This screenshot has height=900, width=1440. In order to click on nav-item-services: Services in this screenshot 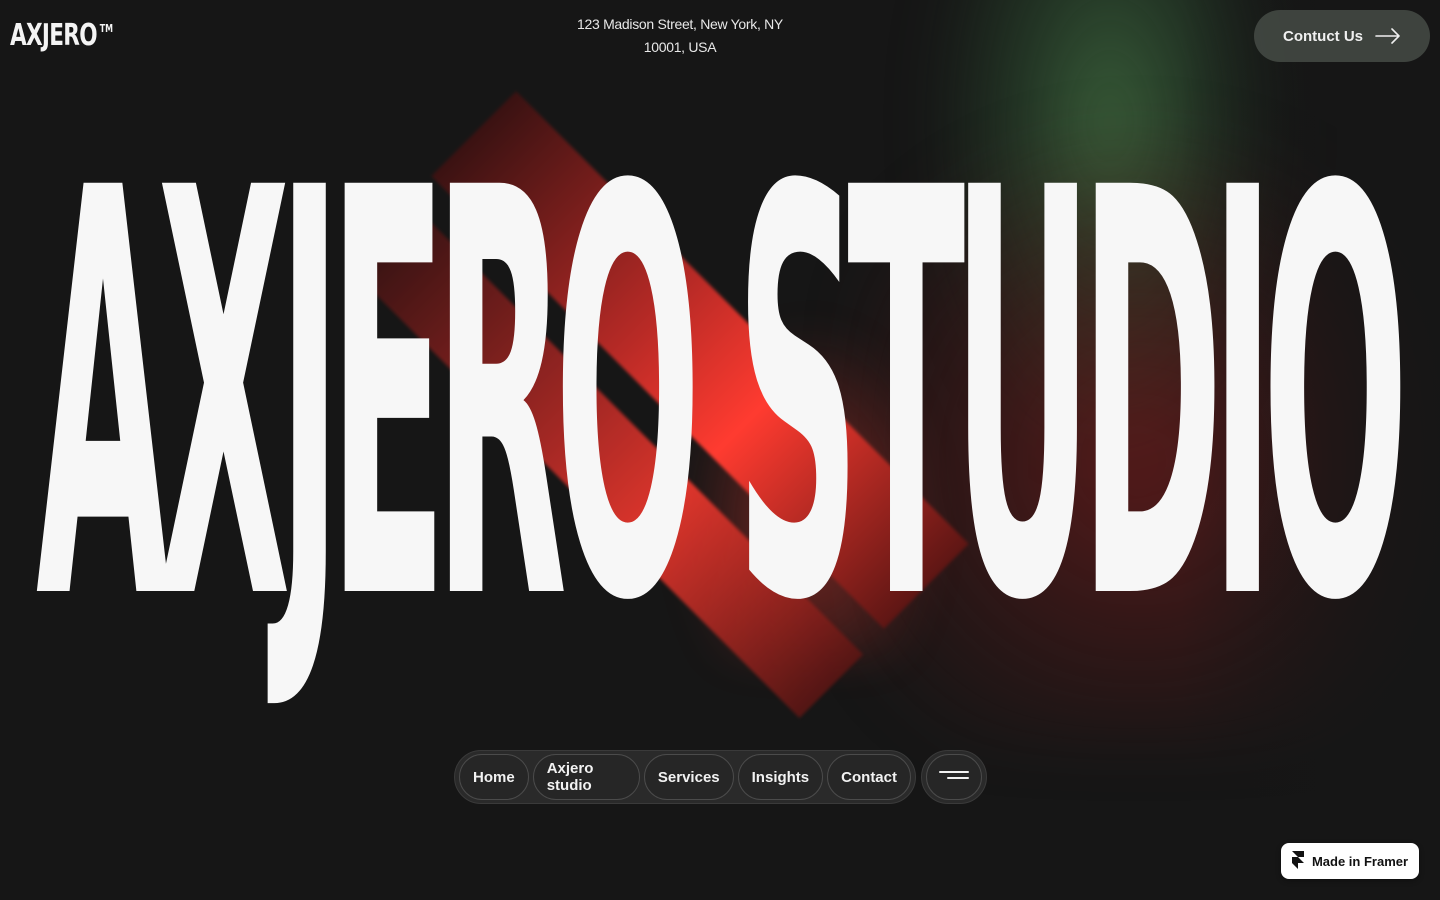, I will do `click(688, 777)`.